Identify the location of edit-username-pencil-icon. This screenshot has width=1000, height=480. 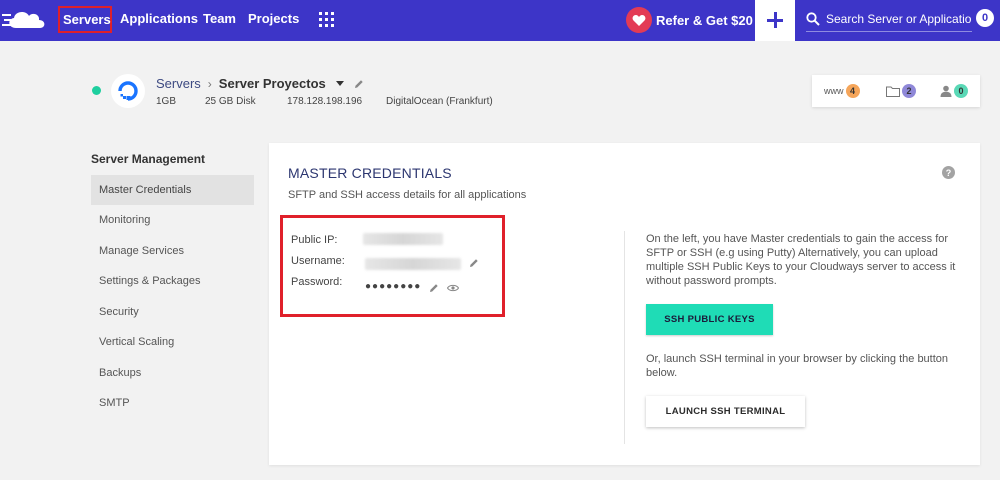
(474, 263).